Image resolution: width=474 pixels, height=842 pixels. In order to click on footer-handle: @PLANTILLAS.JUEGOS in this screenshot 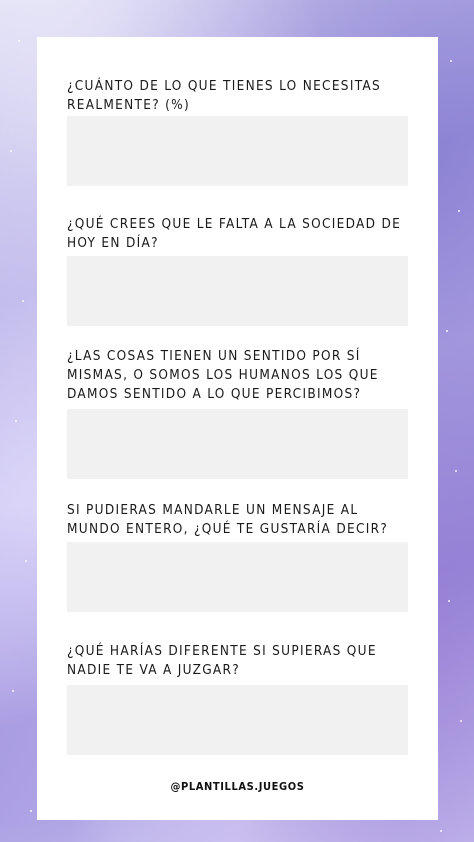, I will do `click(237, 786)`.